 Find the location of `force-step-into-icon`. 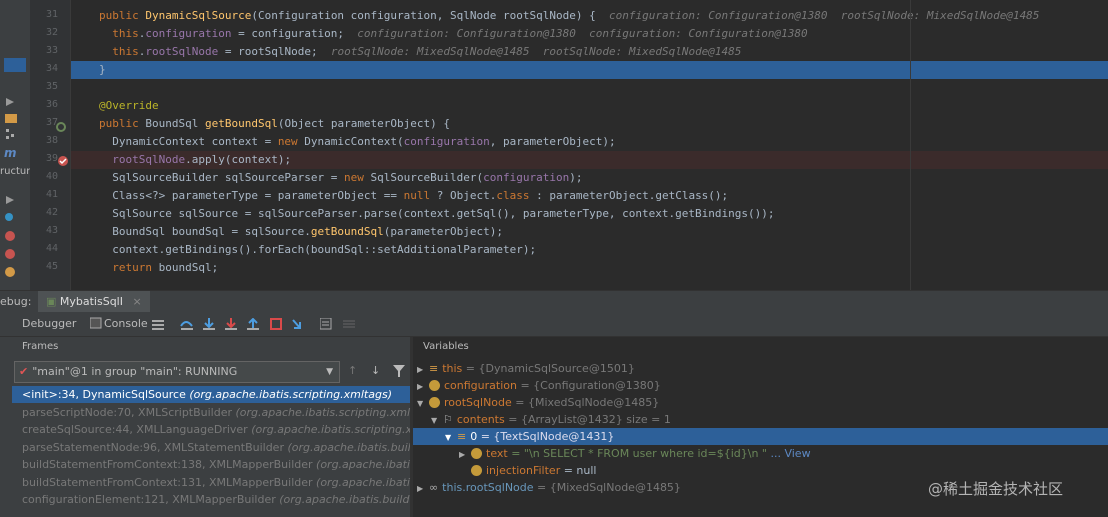

force-step-into-icon is located at coordinates (231, 324).